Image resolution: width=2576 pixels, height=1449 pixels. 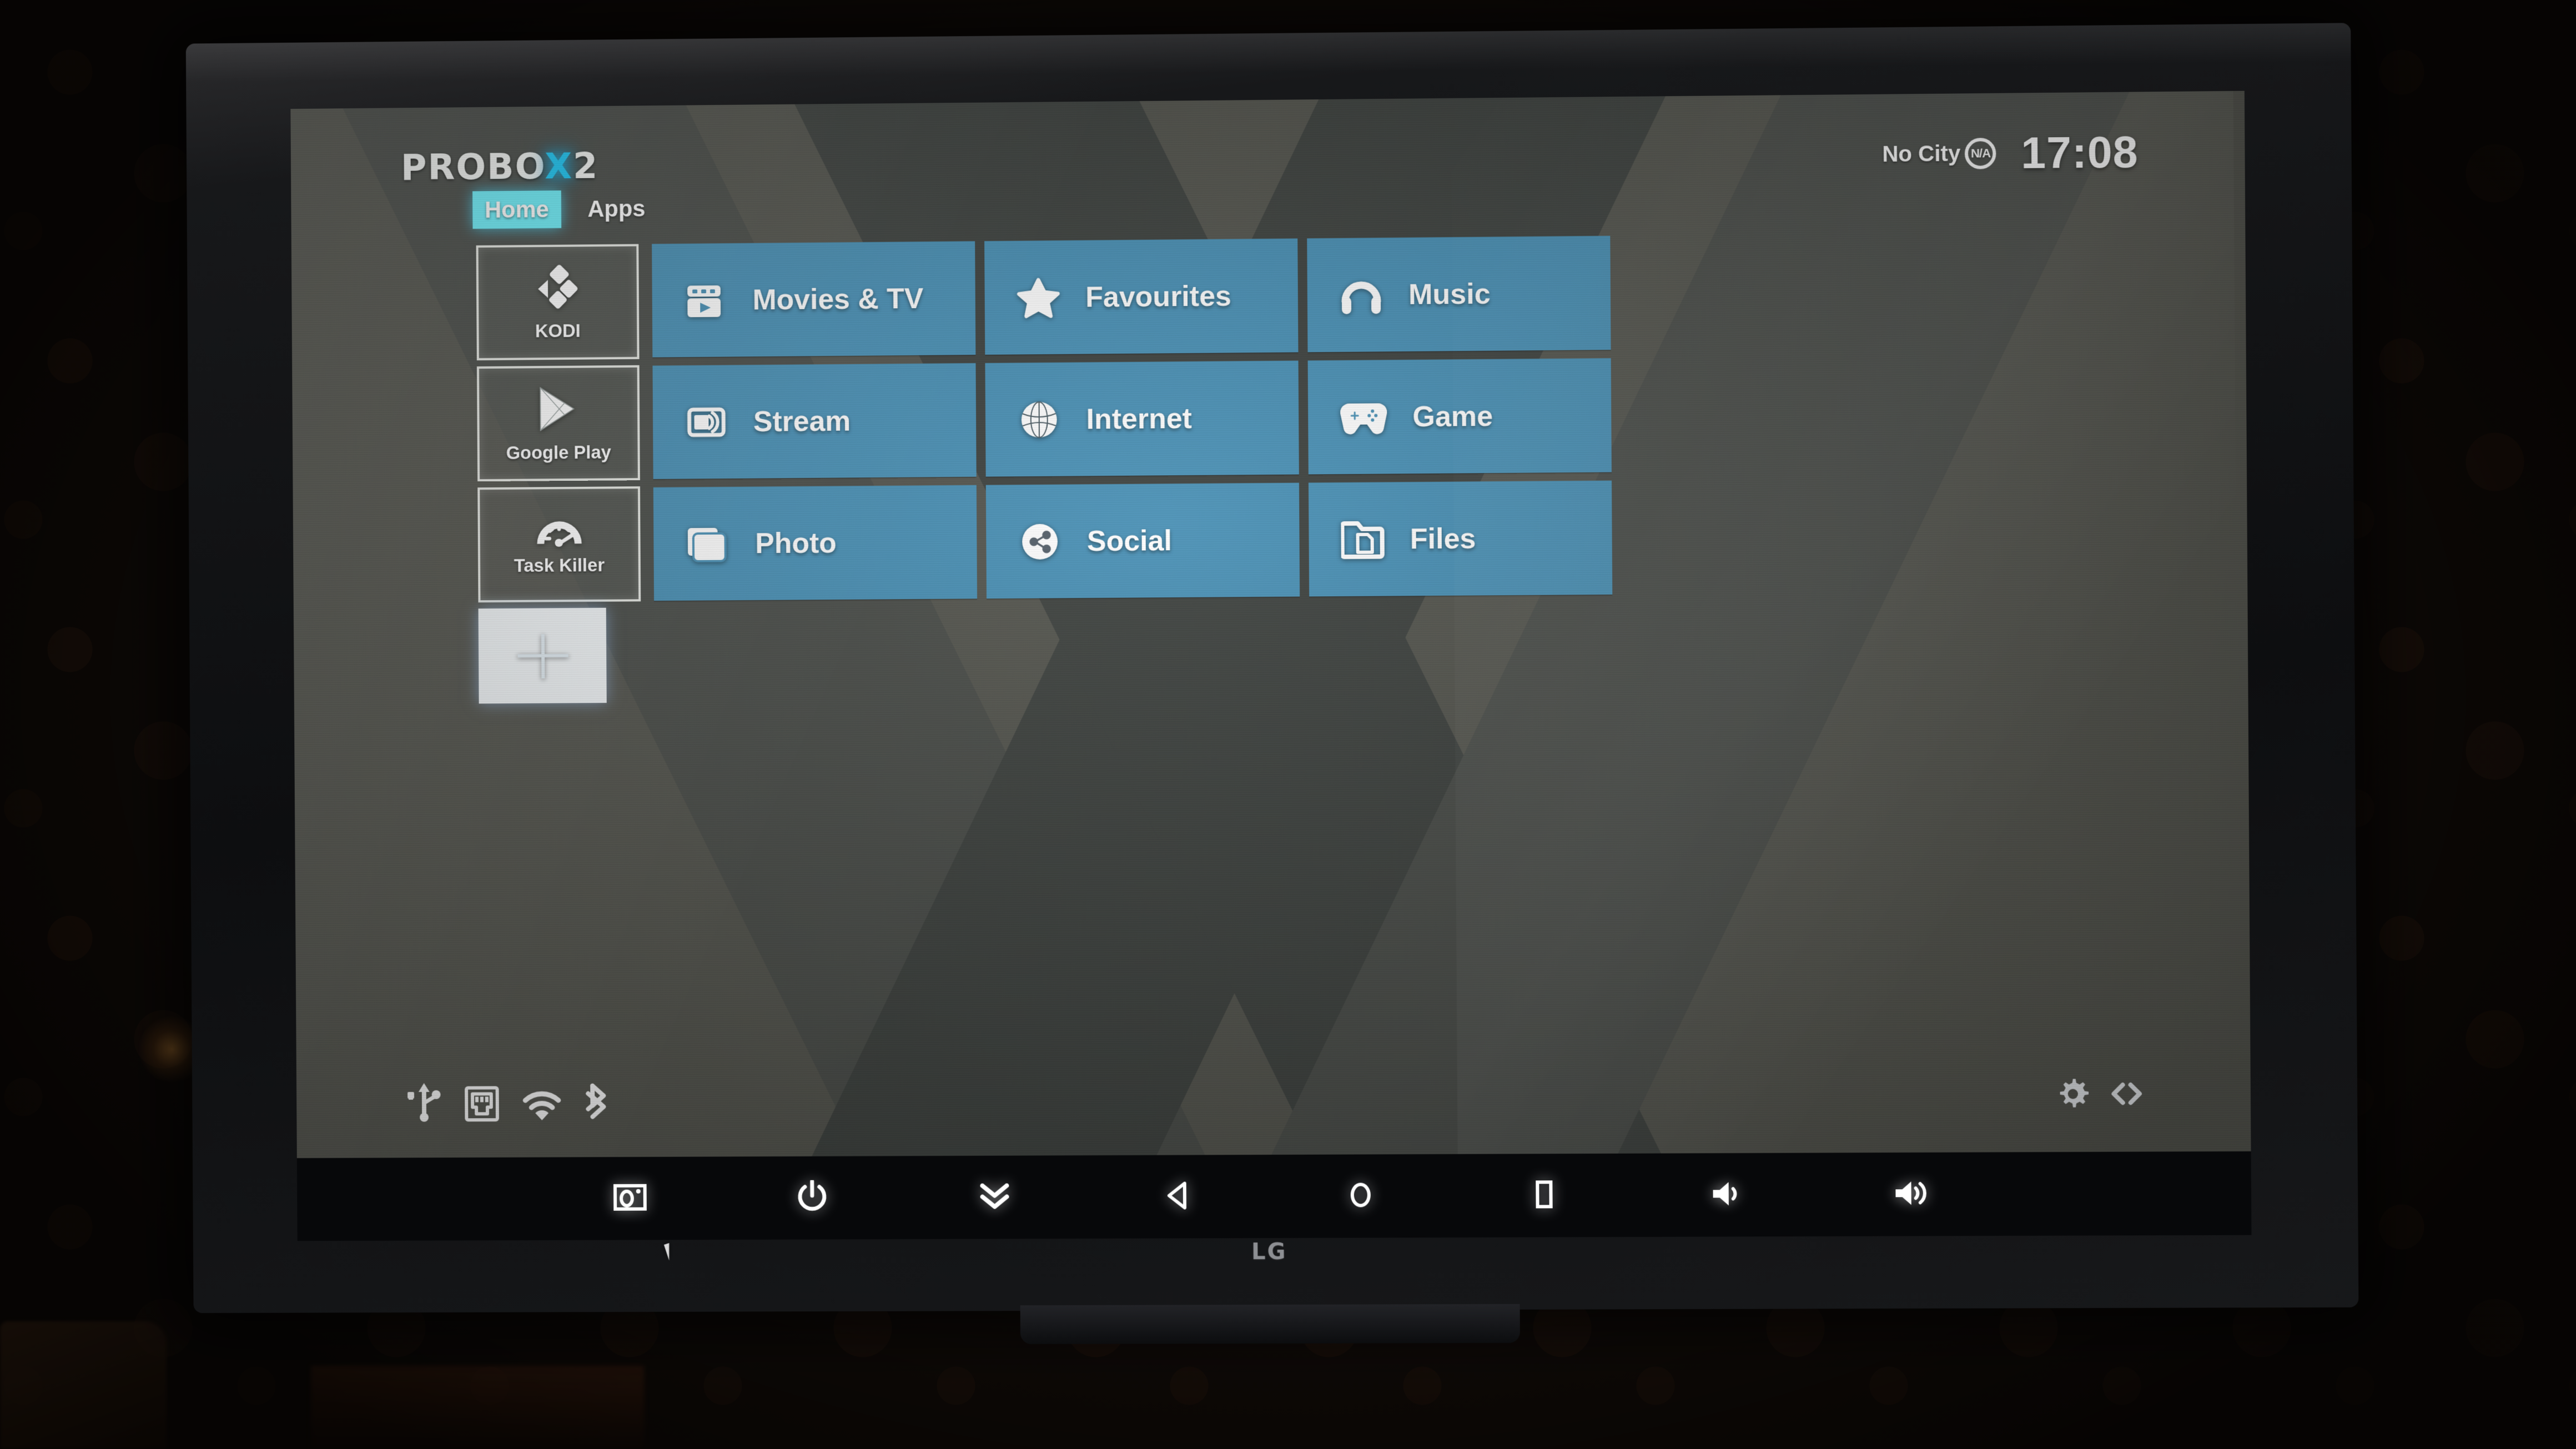 I want to click on app-label-kodi: KODI, so click(x=558, y=330).